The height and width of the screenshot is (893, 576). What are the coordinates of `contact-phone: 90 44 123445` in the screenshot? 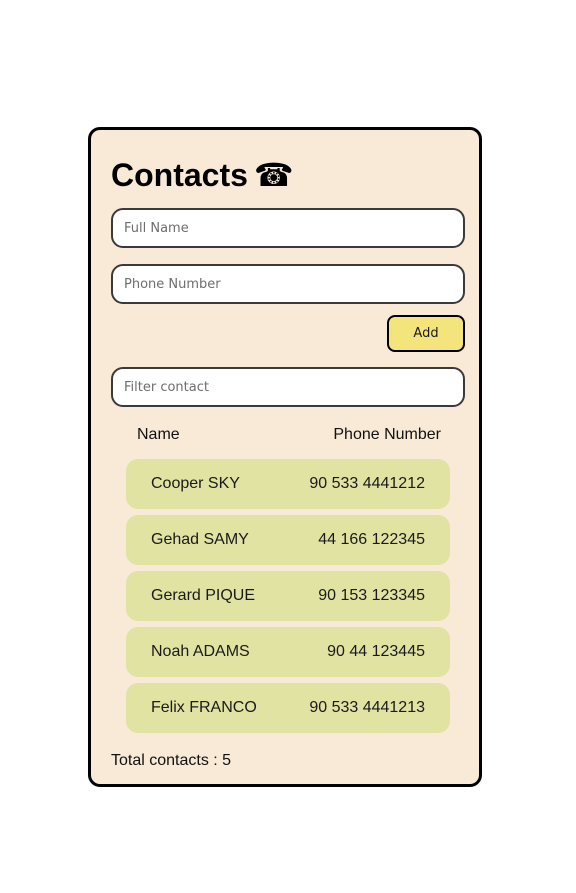 It's located at (376, 651).